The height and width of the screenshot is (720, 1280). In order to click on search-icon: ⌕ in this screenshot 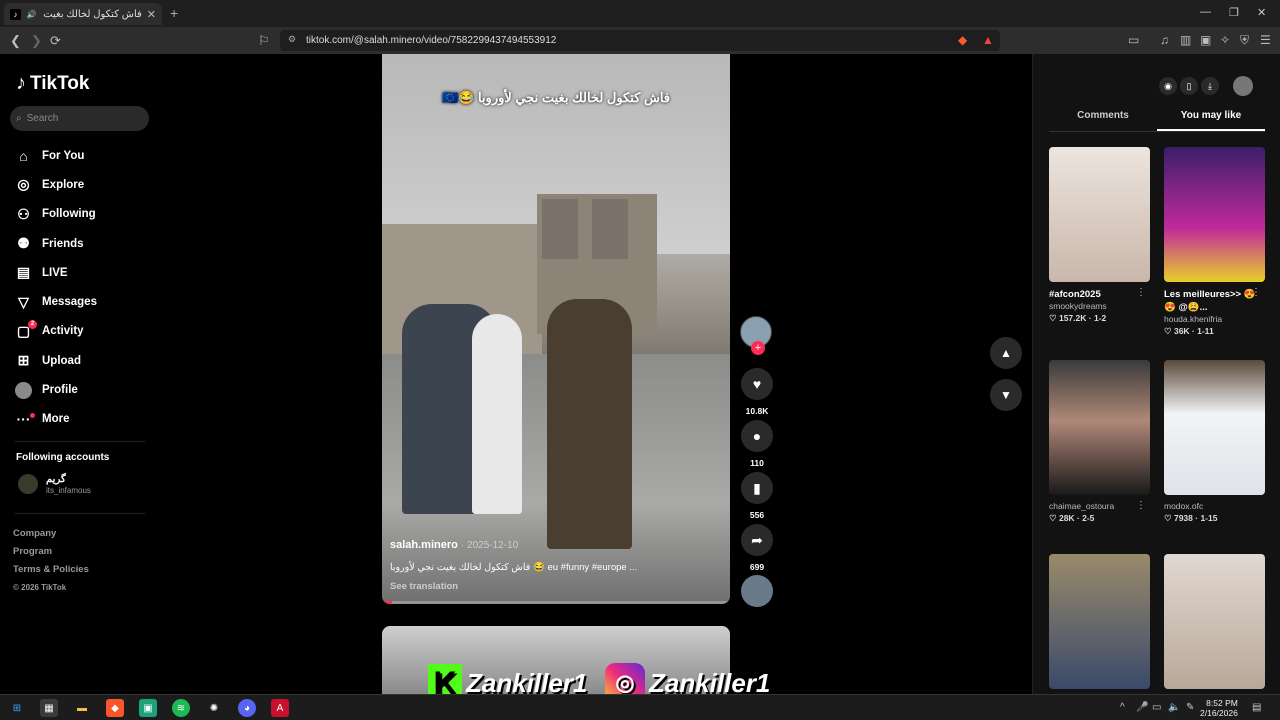, I will do `click(19, 118)`.